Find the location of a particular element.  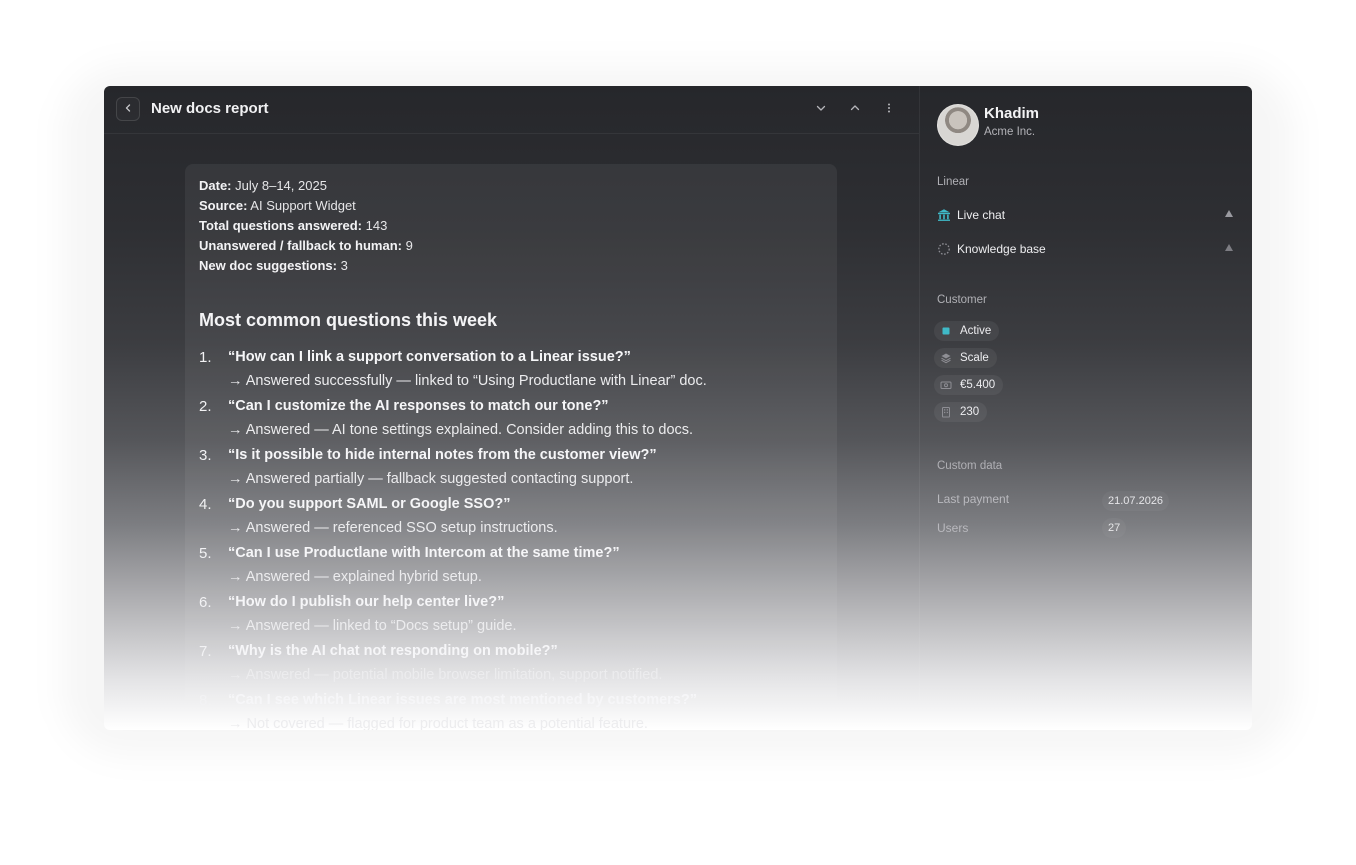

customer-name: Khadim is located at coordinates (1012, 113).